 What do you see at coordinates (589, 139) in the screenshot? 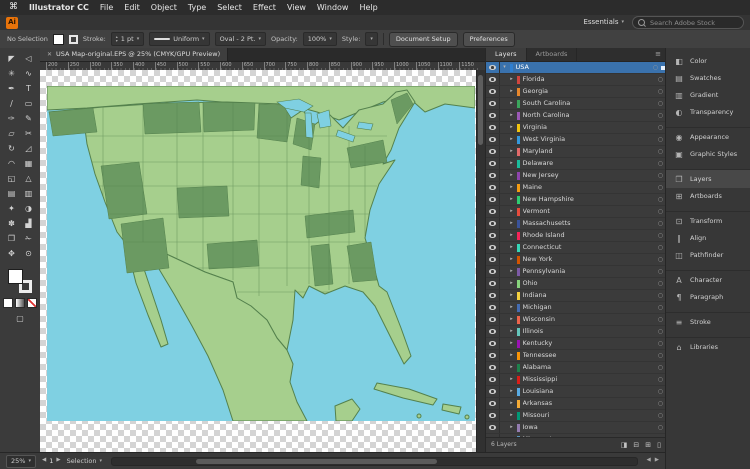
I see `layer-name: West Virginia` at bounding box center [589, 139].